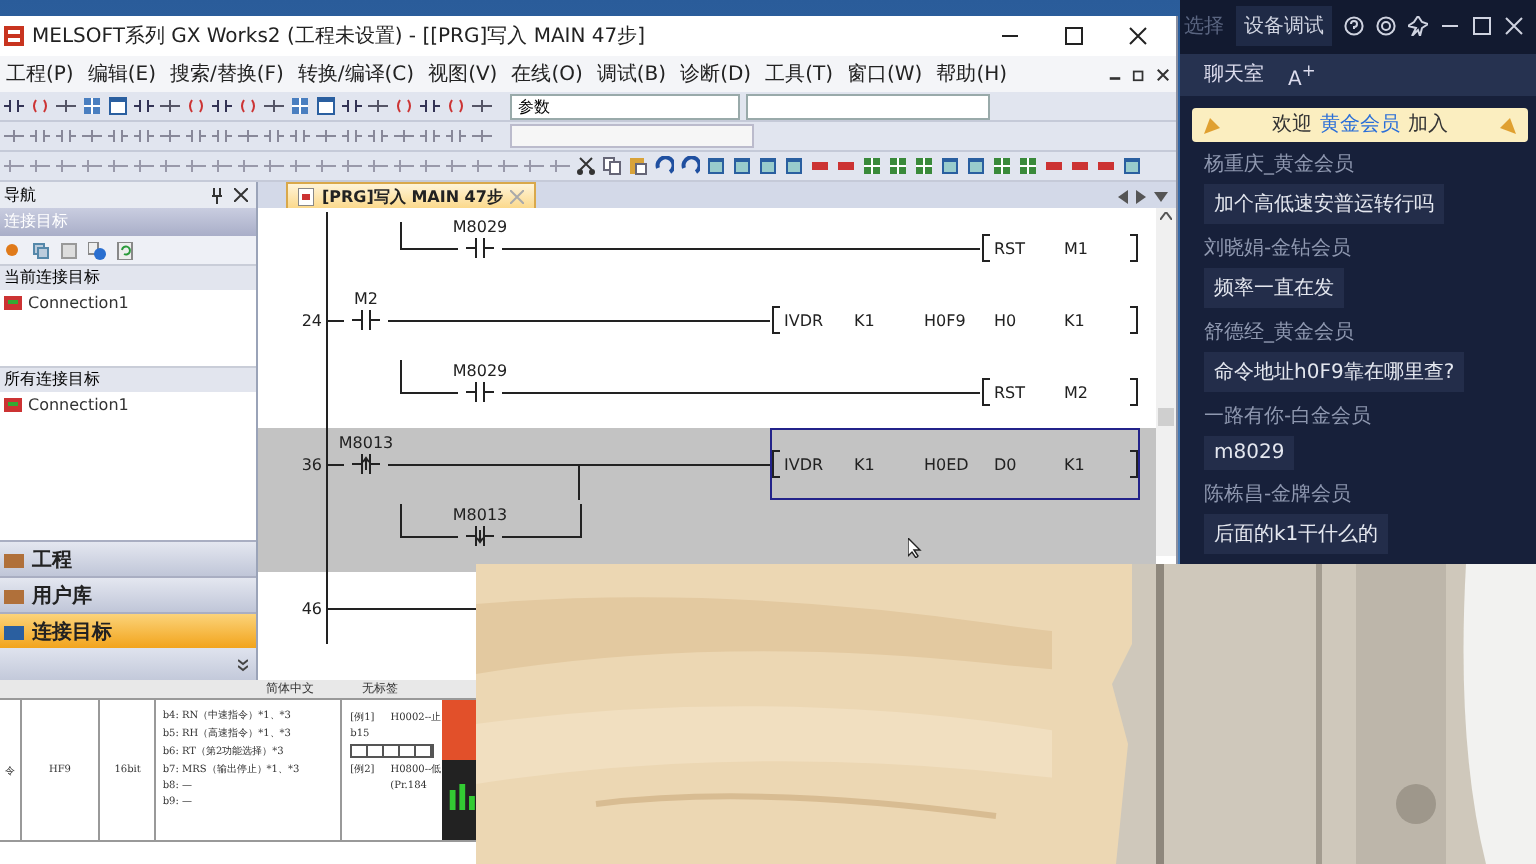  What do you see at coordinates (1274, 288) in the screenshot?
I see `message-bubble: 频率一直在发` at bounding box center [1274, 288].